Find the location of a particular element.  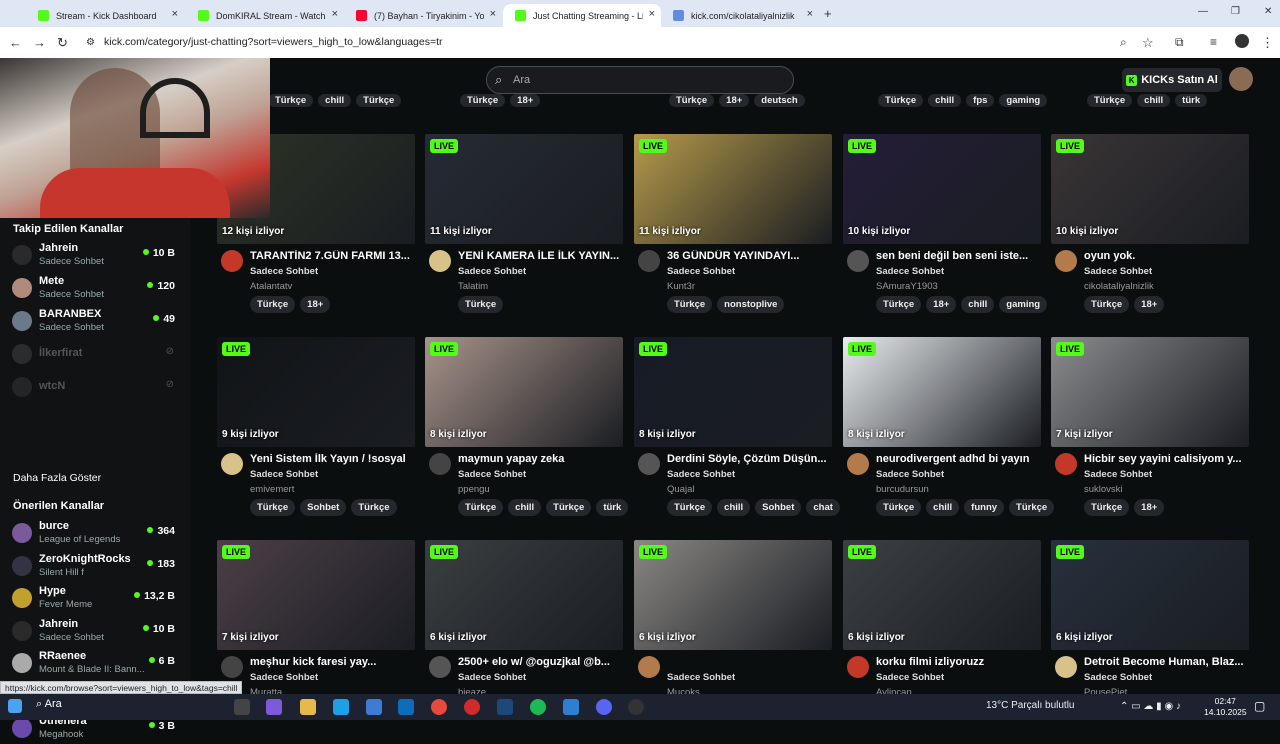

sidebar-followed-channel: wtcN ⊘ is located at coordinates (97, 388).